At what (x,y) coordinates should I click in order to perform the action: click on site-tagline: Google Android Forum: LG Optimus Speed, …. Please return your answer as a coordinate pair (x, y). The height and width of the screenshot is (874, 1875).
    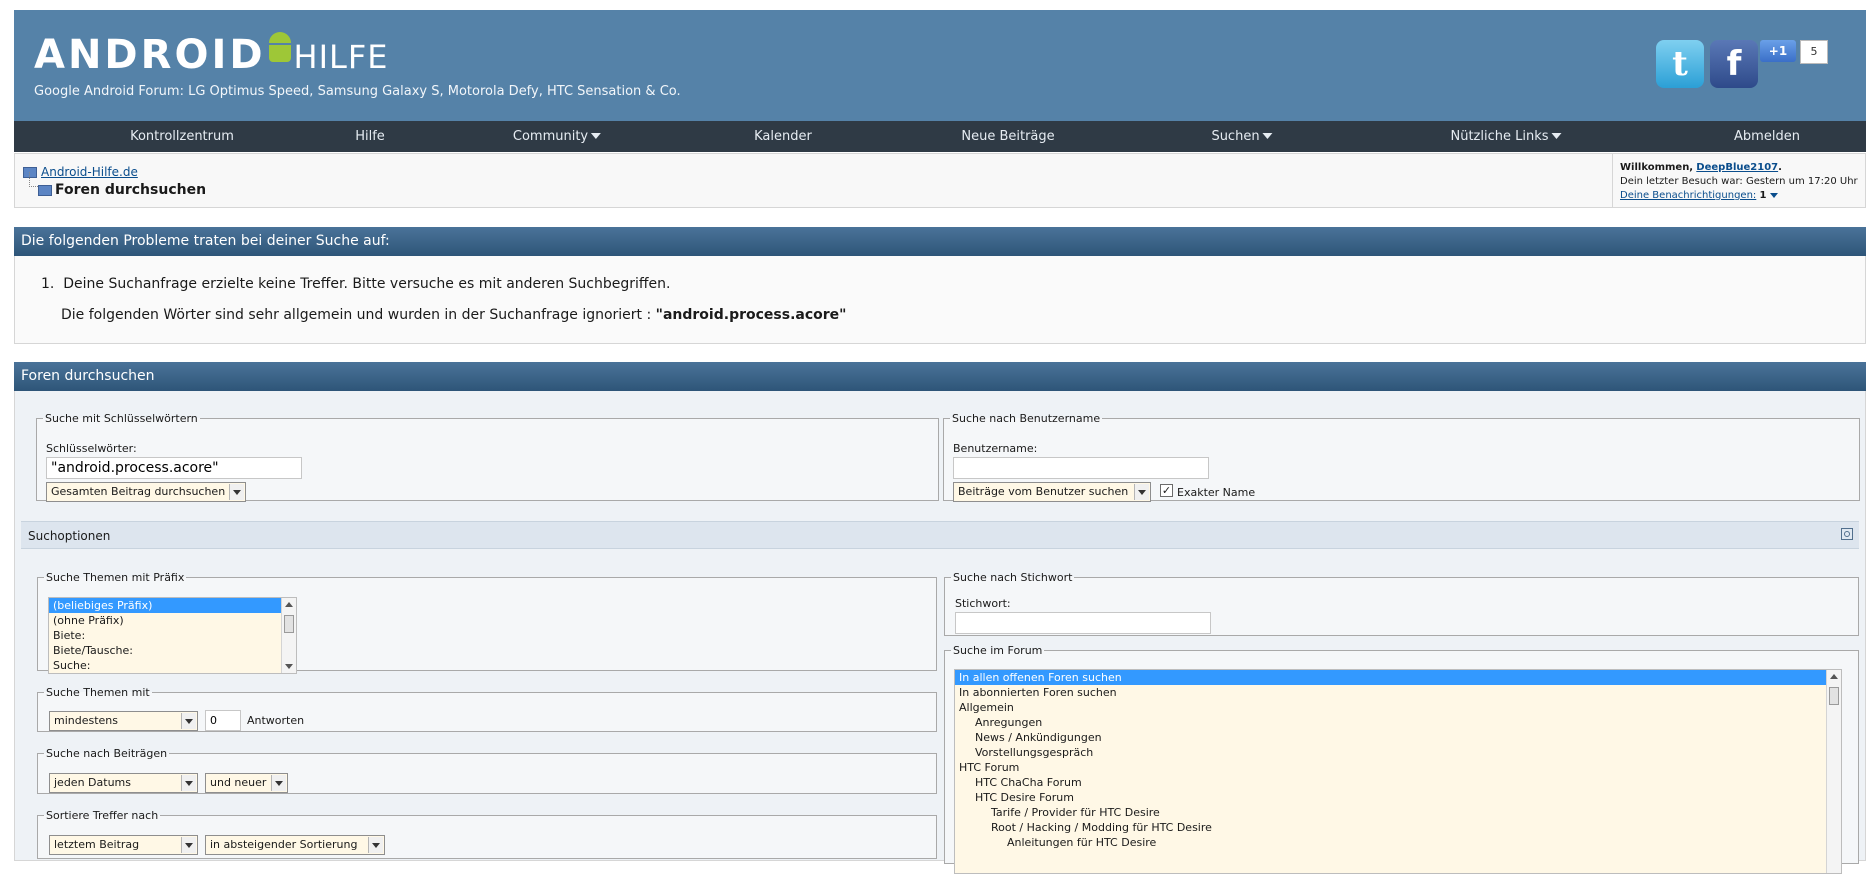
    Looking at the image, I should click on (357, 91).